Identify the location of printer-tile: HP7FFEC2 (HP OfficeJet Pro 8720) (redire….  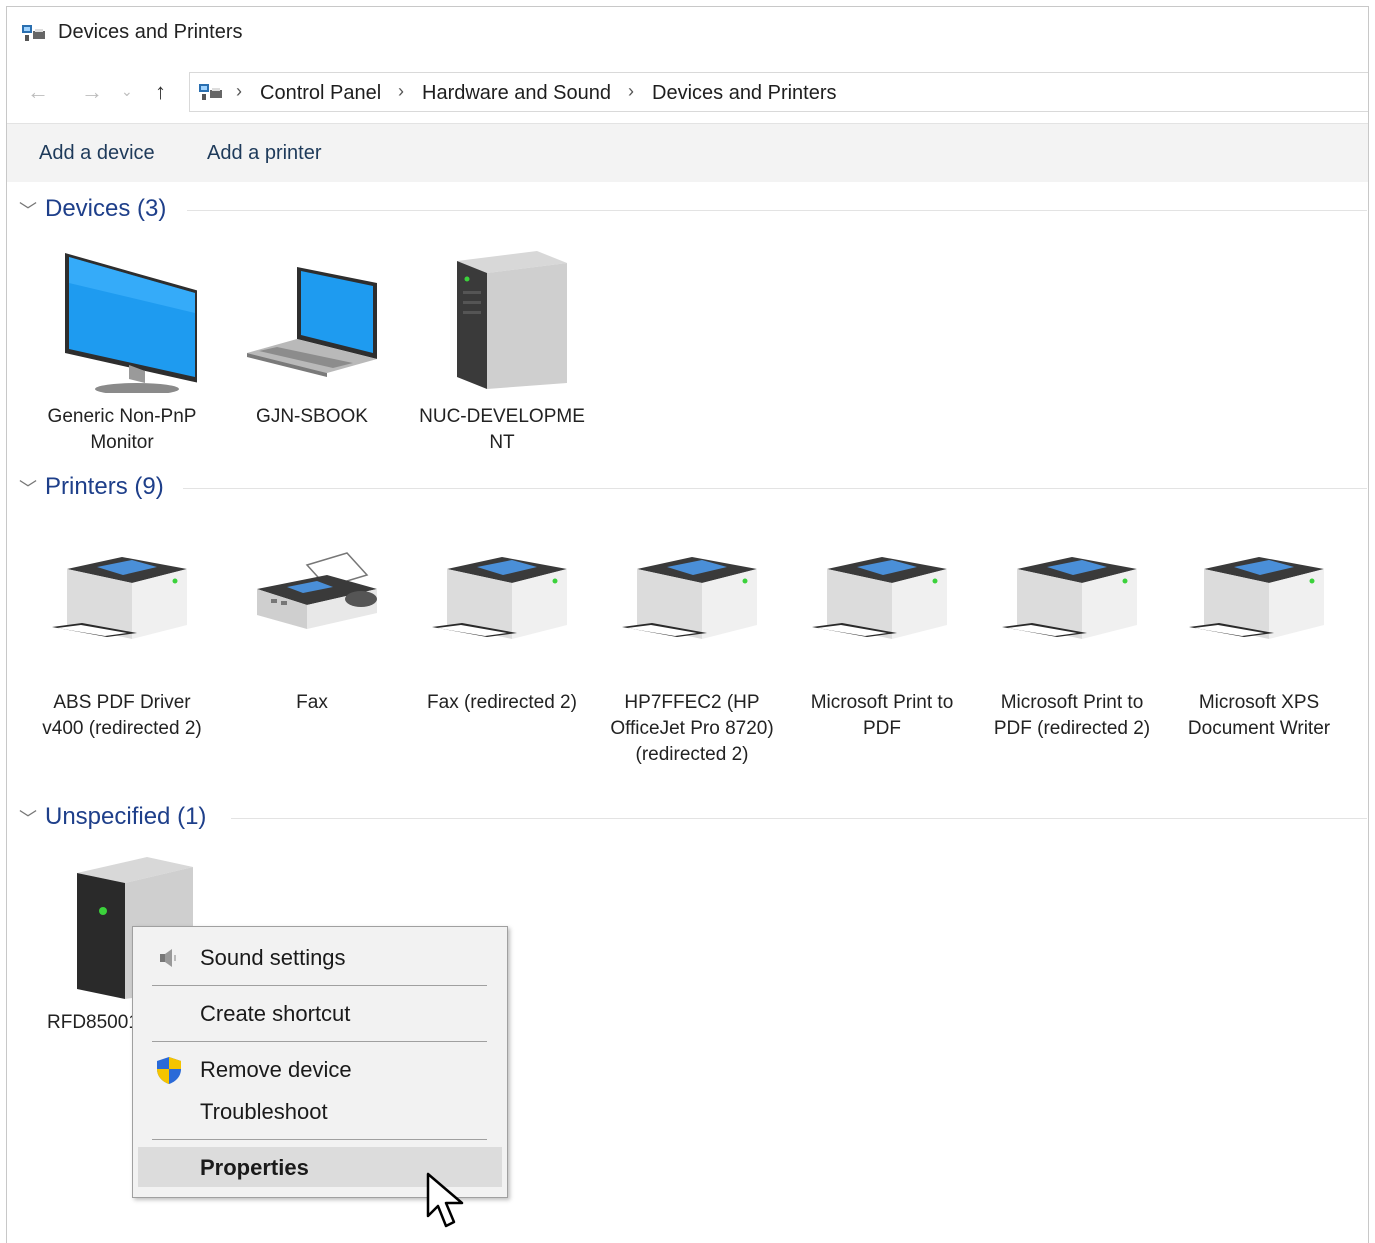
(692, 648).